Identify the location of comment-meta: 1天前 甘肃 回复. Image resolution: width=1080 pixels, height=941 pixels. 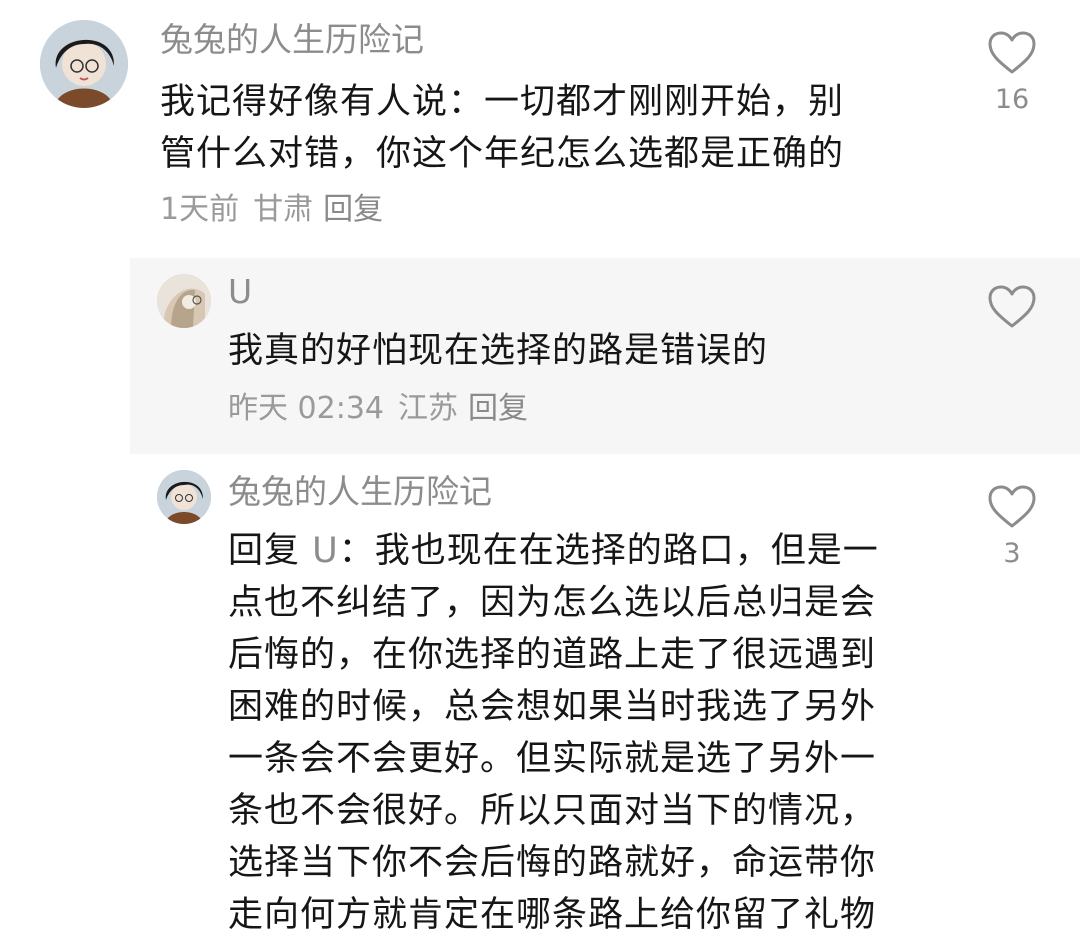
(271, 210).